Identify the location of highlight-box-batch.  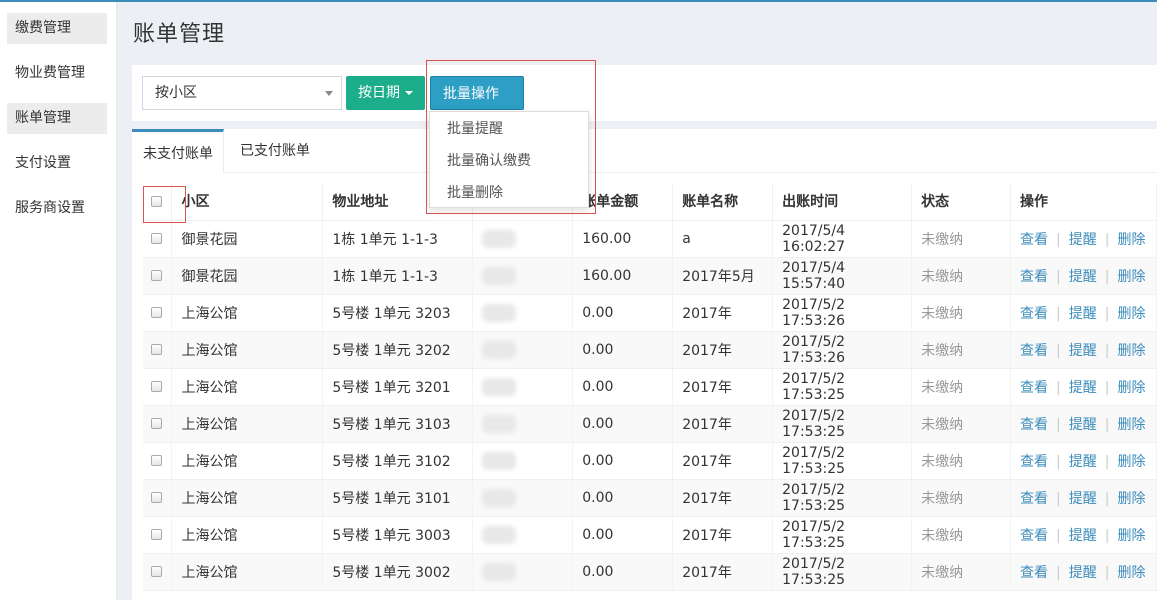
(511, 137).